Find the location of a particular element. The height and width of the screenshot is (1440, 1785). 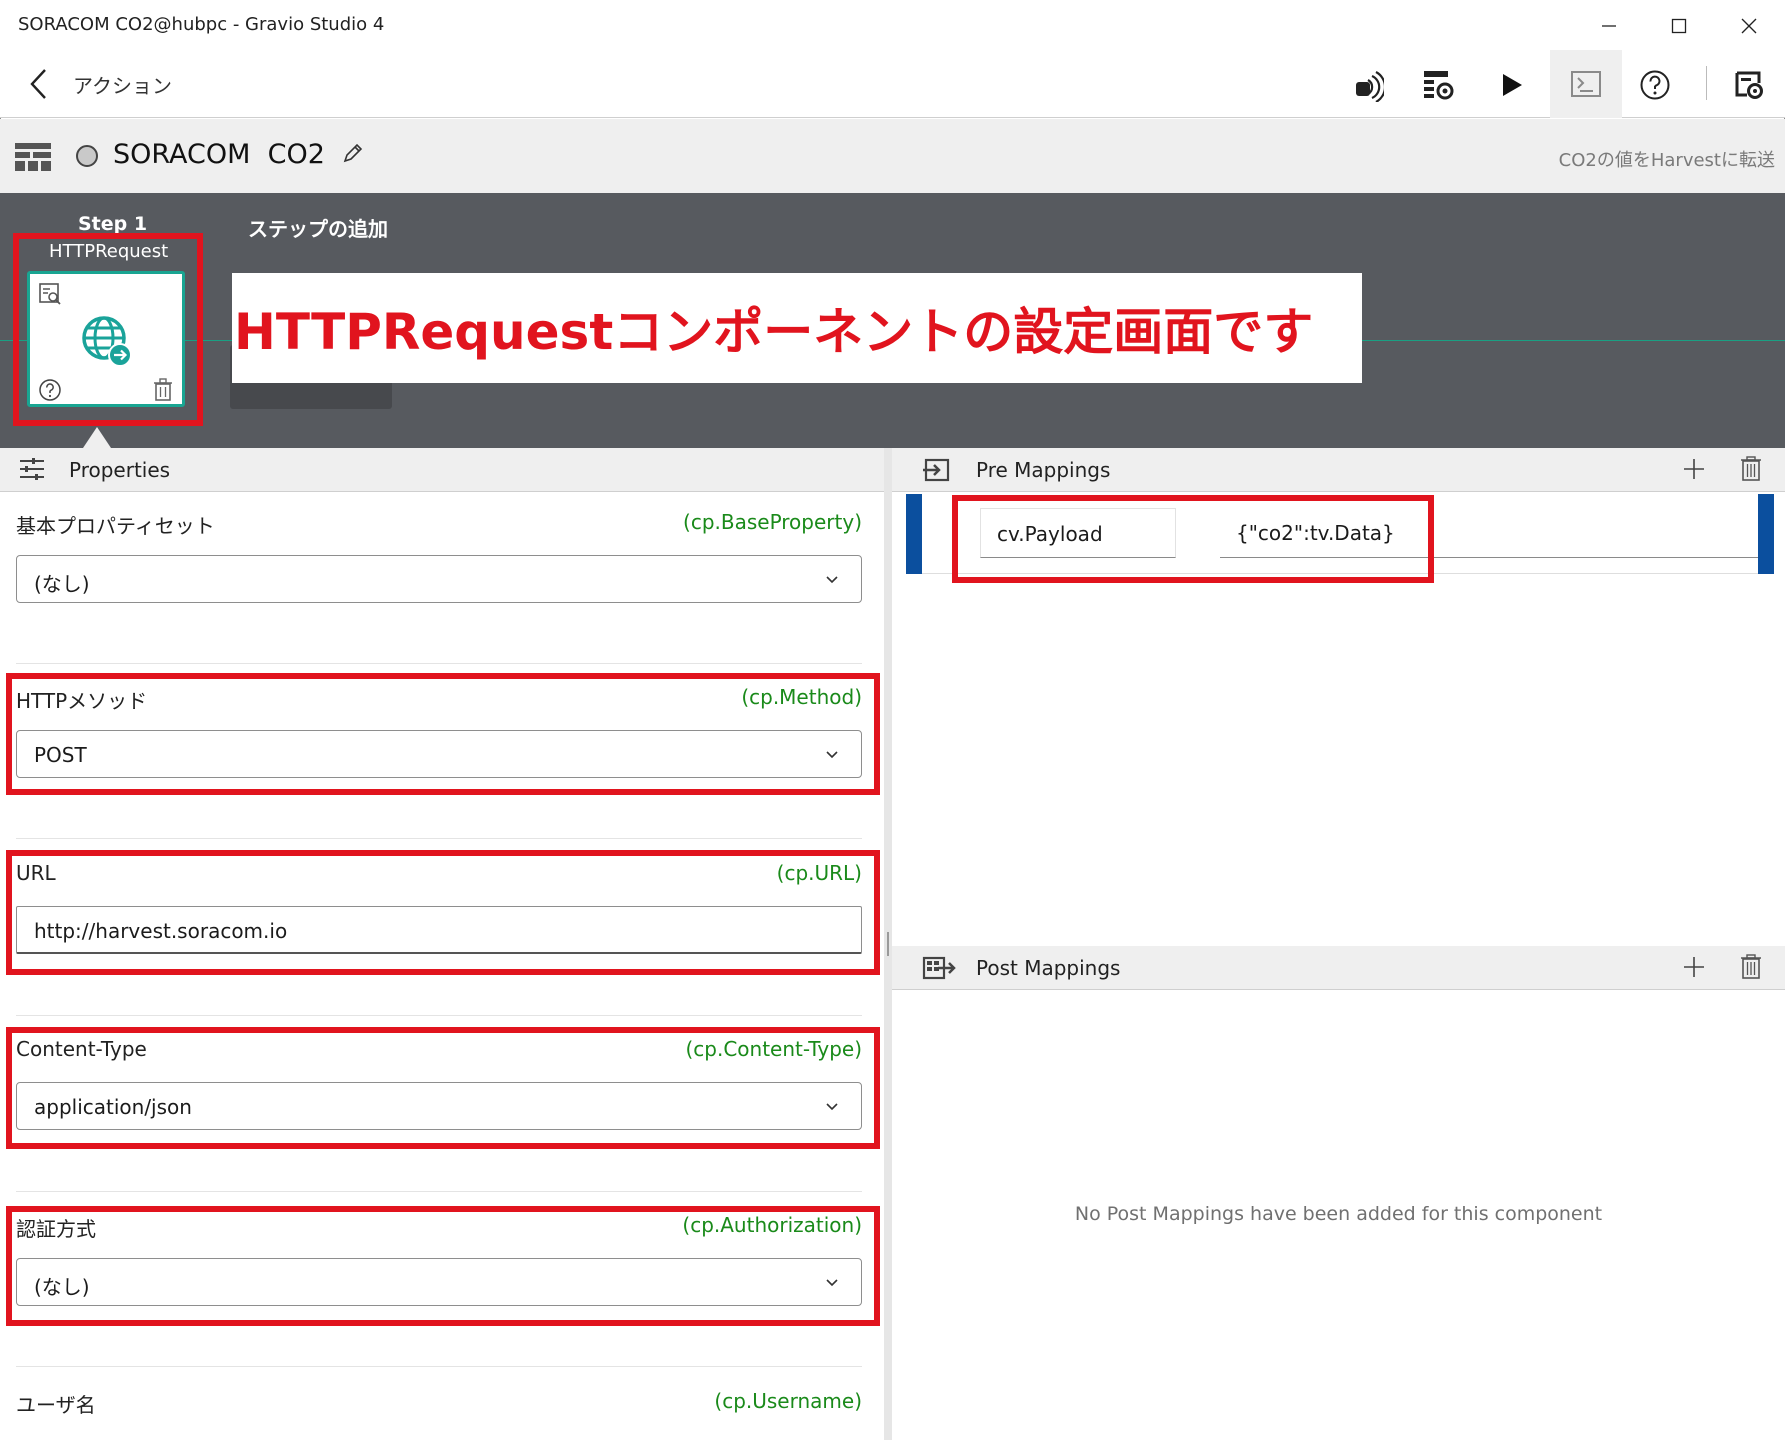

annotation-callout: HTTPRequestコンポーネントの設定画面です is located at coordinates (797, 328).